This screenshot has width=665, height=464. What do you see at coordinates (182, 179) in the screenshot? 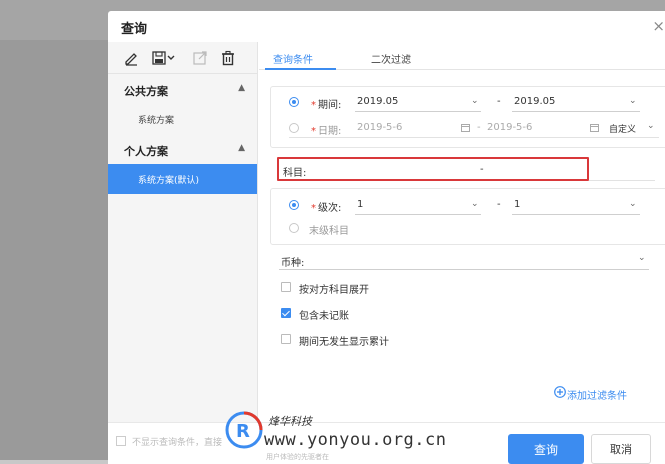
I see `scheme-item-system-default: 系统方案(默认)` at bounding box center [182, 179].